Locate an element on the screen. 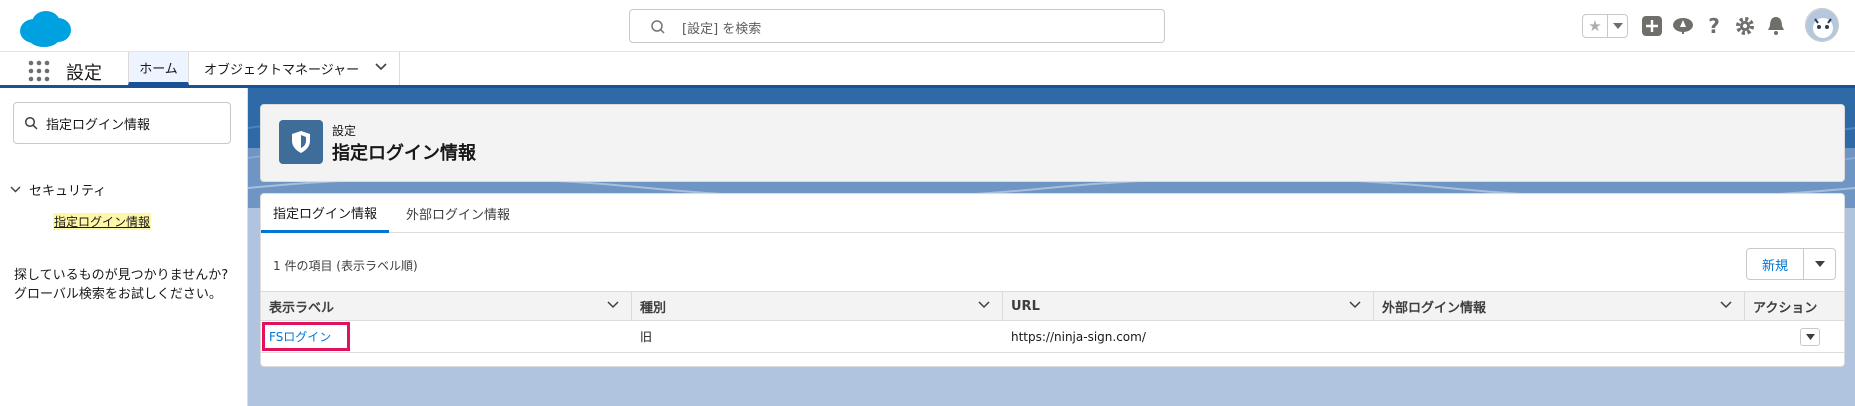 Image resolution: width=1855 pixels, height=406 pixels. nav-tab-home: ホーム is located at coordinates (158, 68).